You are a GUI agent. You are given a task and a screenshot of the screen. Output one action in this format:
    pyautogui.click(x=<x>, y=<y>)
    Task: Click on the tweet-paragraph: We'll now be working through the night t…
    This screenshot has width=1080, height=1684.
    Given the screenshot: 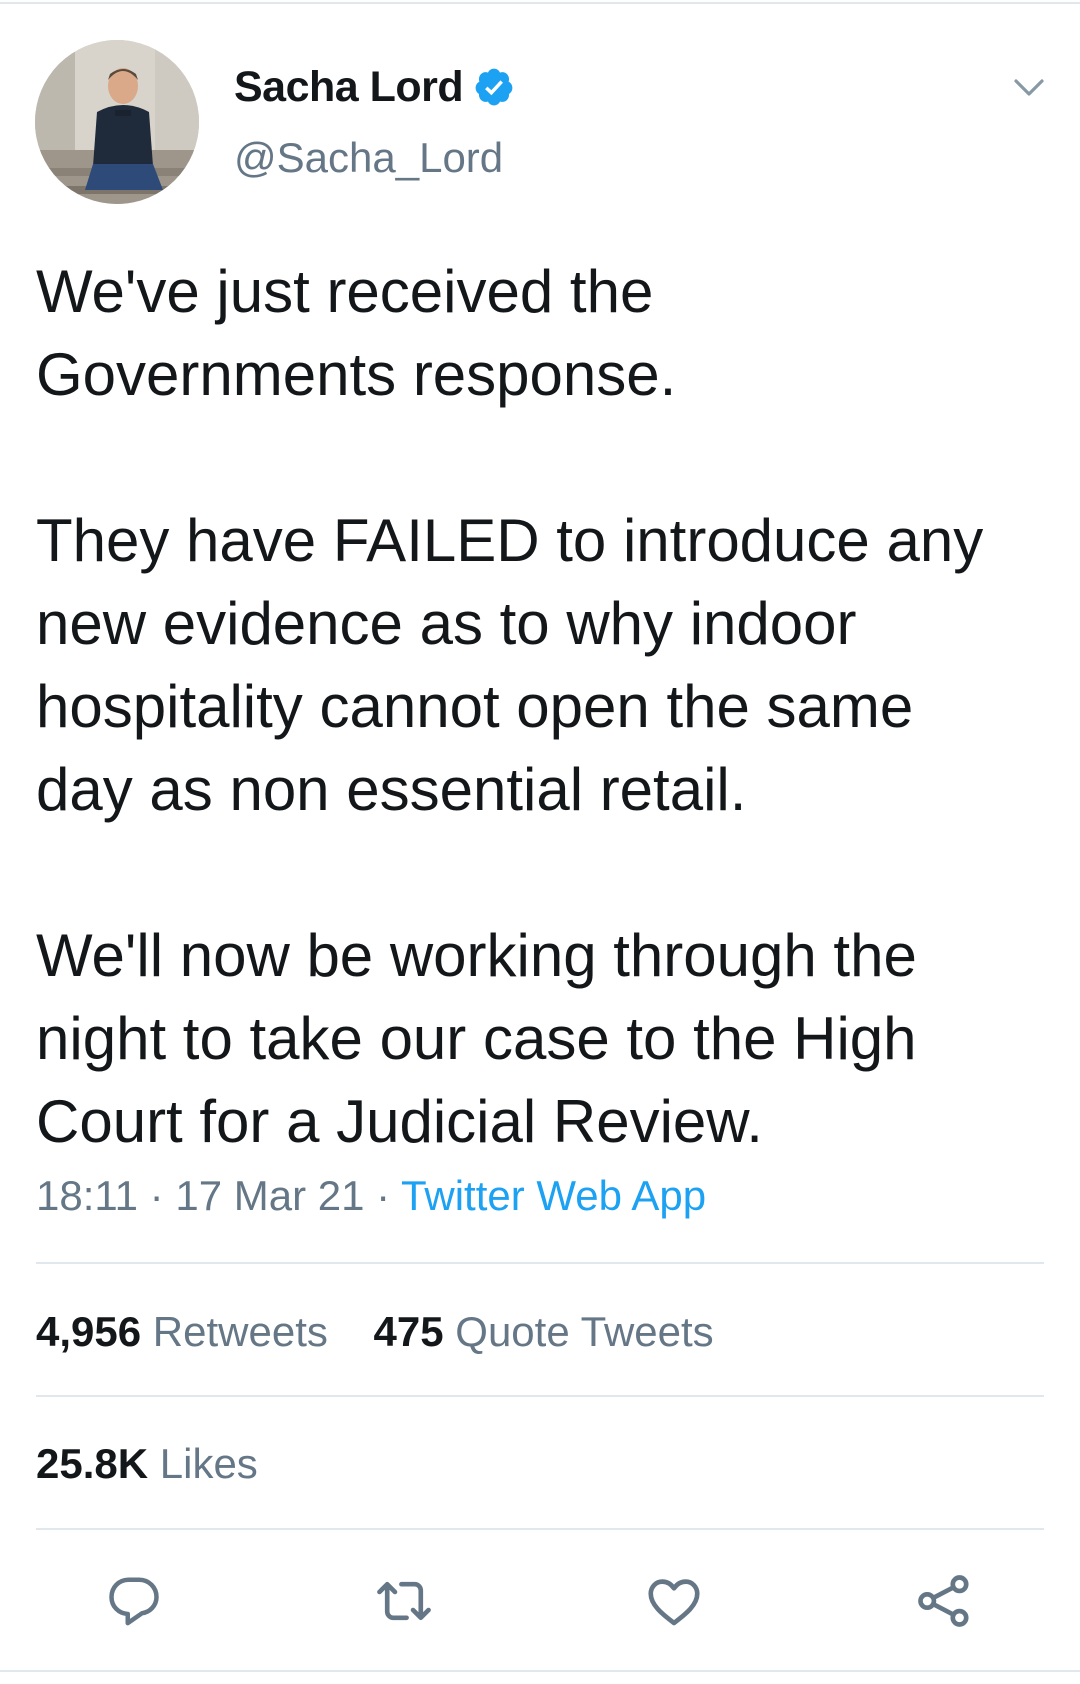 What is the action you would take?
    pyautogui.click(x=476, y=1038)
    